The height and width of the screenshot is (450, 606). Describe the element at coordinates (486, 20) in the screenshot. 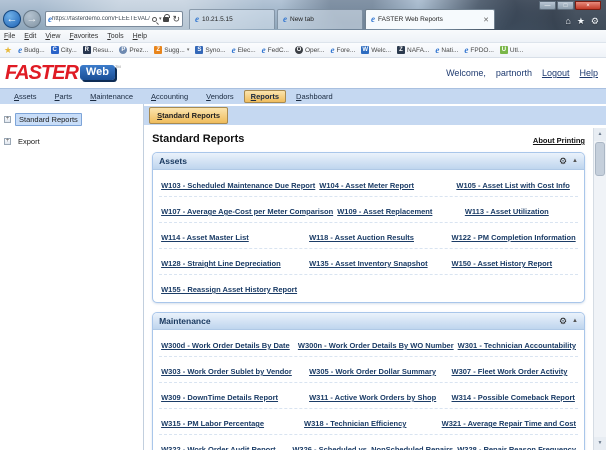

I see `tab-close-icon: ✕` at that location.